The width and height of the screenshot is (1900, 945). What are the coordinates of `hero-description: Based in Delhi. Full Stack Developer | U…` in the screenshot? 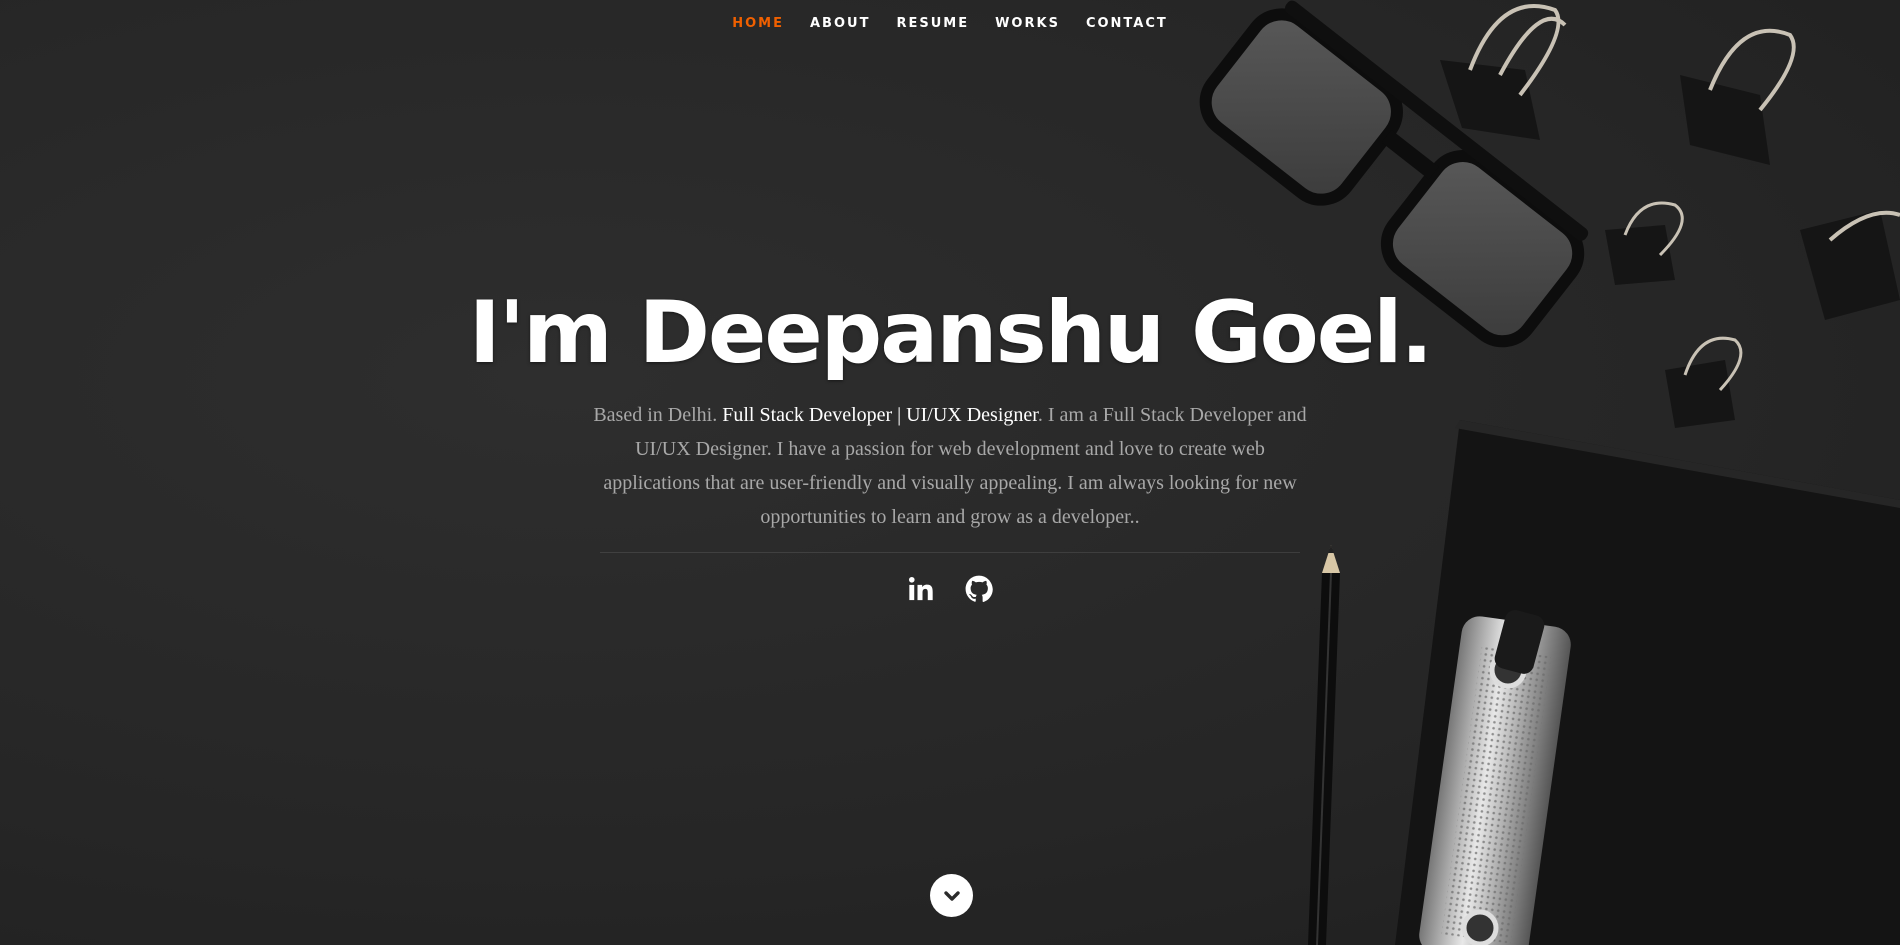 It's located at (950, 466).